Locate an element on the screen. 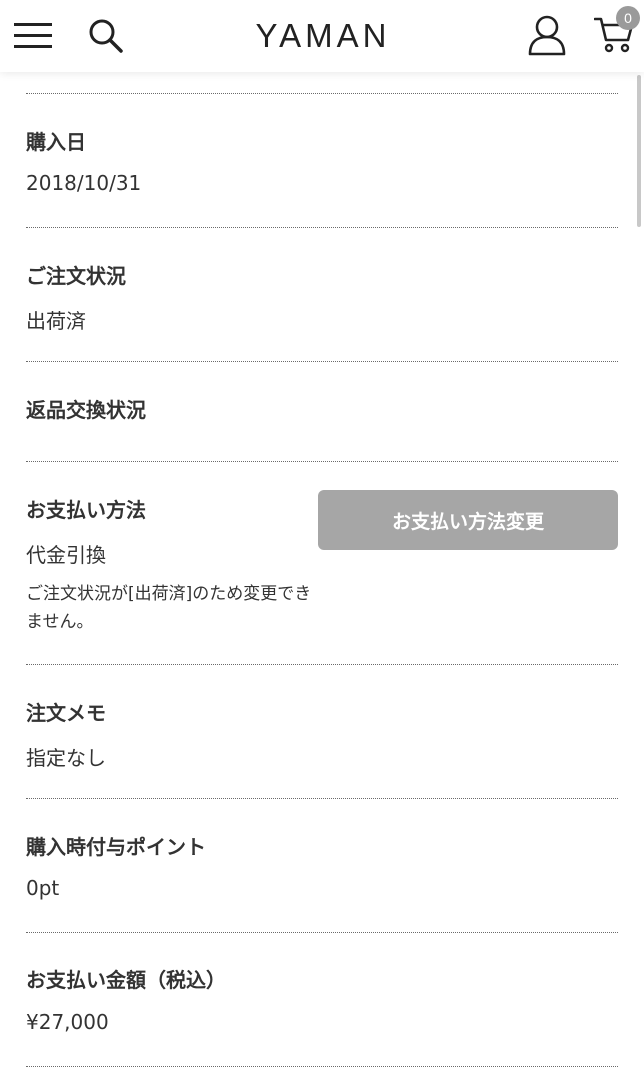 Image resolution: width=644 pixels, height=1080 pixels. site-header: YAMAN 0 is located at coordinates (322, 36).